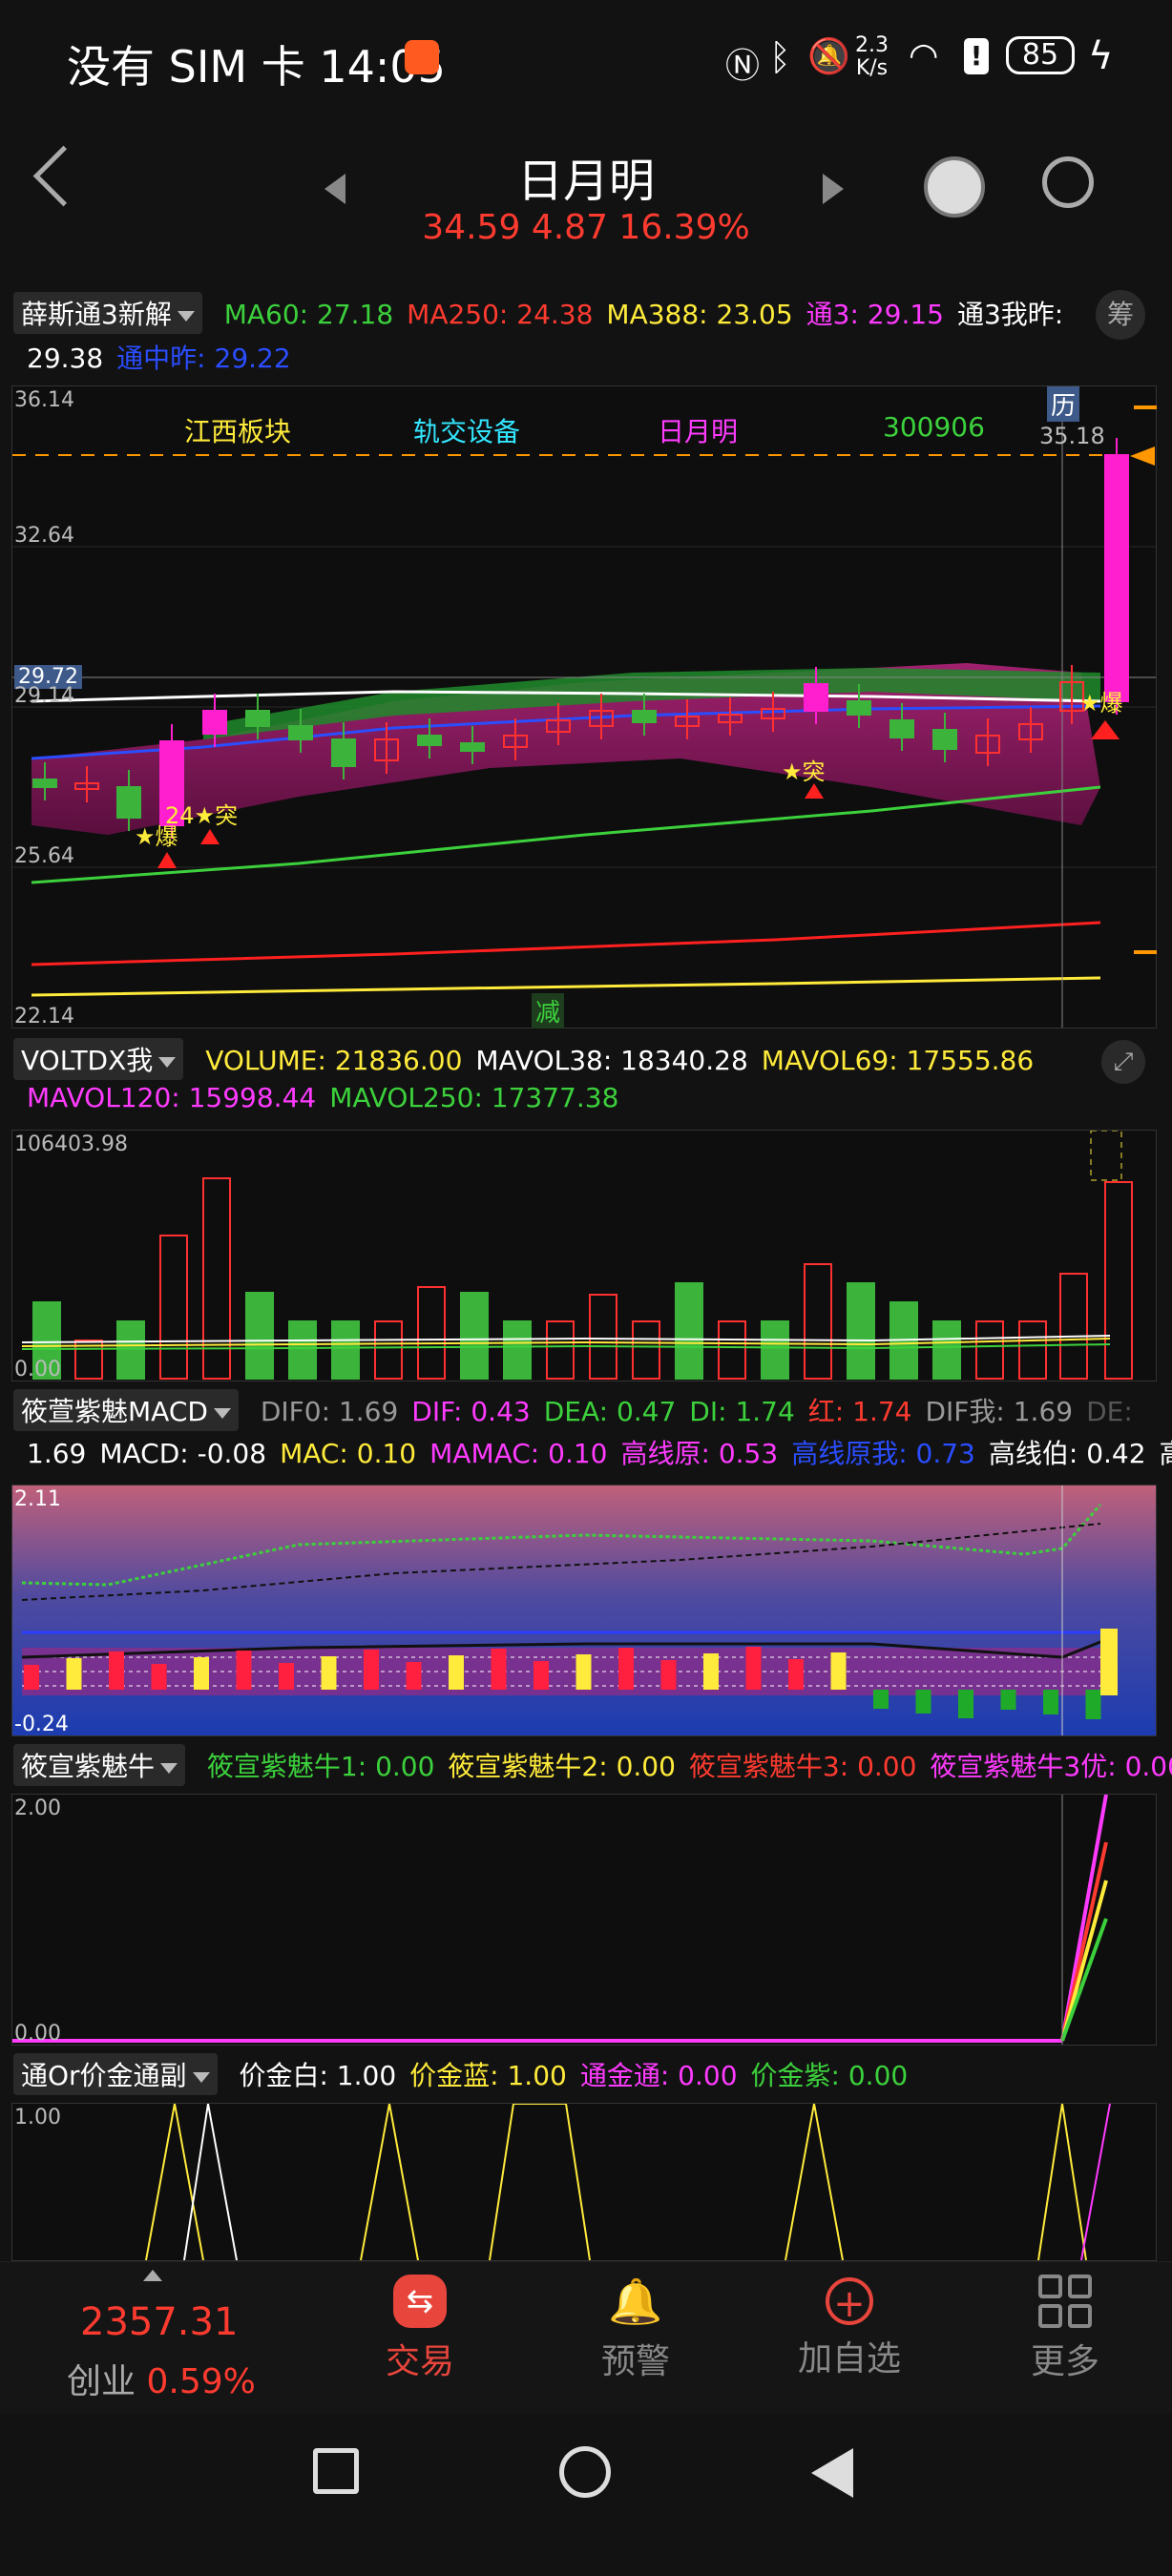 The width and height of the screenshot is (1172, 2576). Describe the element at coordinates (37, 2034) in the screenshot. I see `niu-y-bottom: 0.00` at that location.